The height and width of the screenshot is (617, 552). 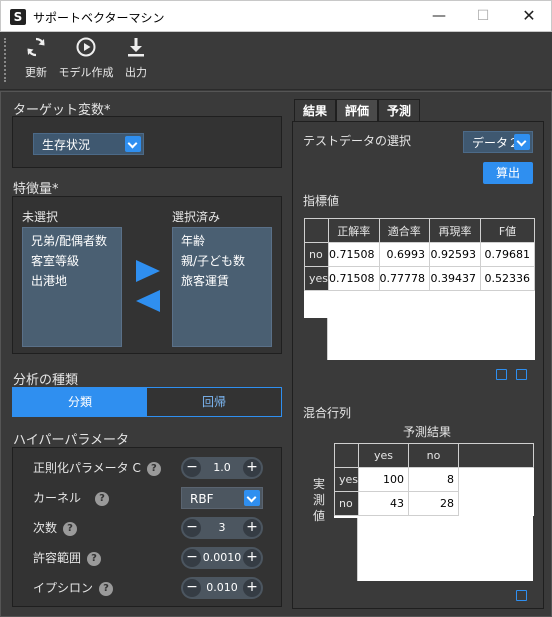 I want to click on close-button: ✕, so click(x=529, y=17).